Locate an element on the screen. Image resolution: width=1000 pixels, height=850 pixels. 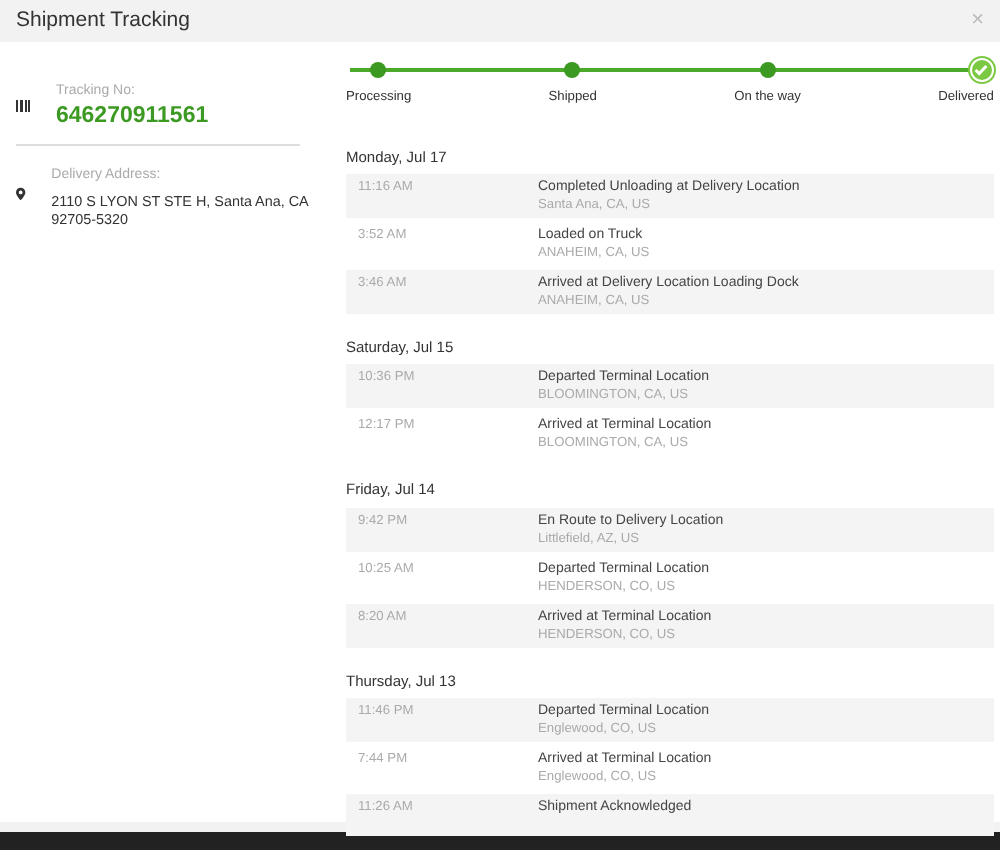
window-title: Shipment Tracking is located at coordinates (103, 20).